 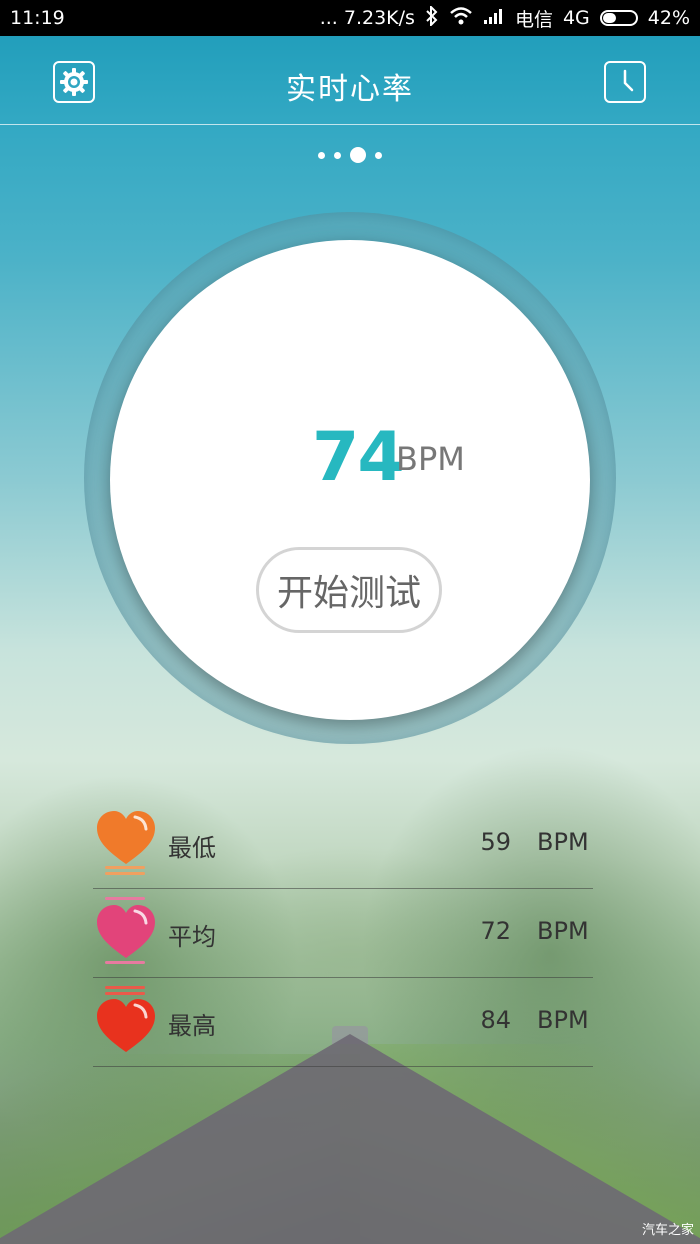 What do you see at coordinates (430, 459) in the screenshot?
I see `heart-rate-unit: BPM` at bounding box center [430, 459].